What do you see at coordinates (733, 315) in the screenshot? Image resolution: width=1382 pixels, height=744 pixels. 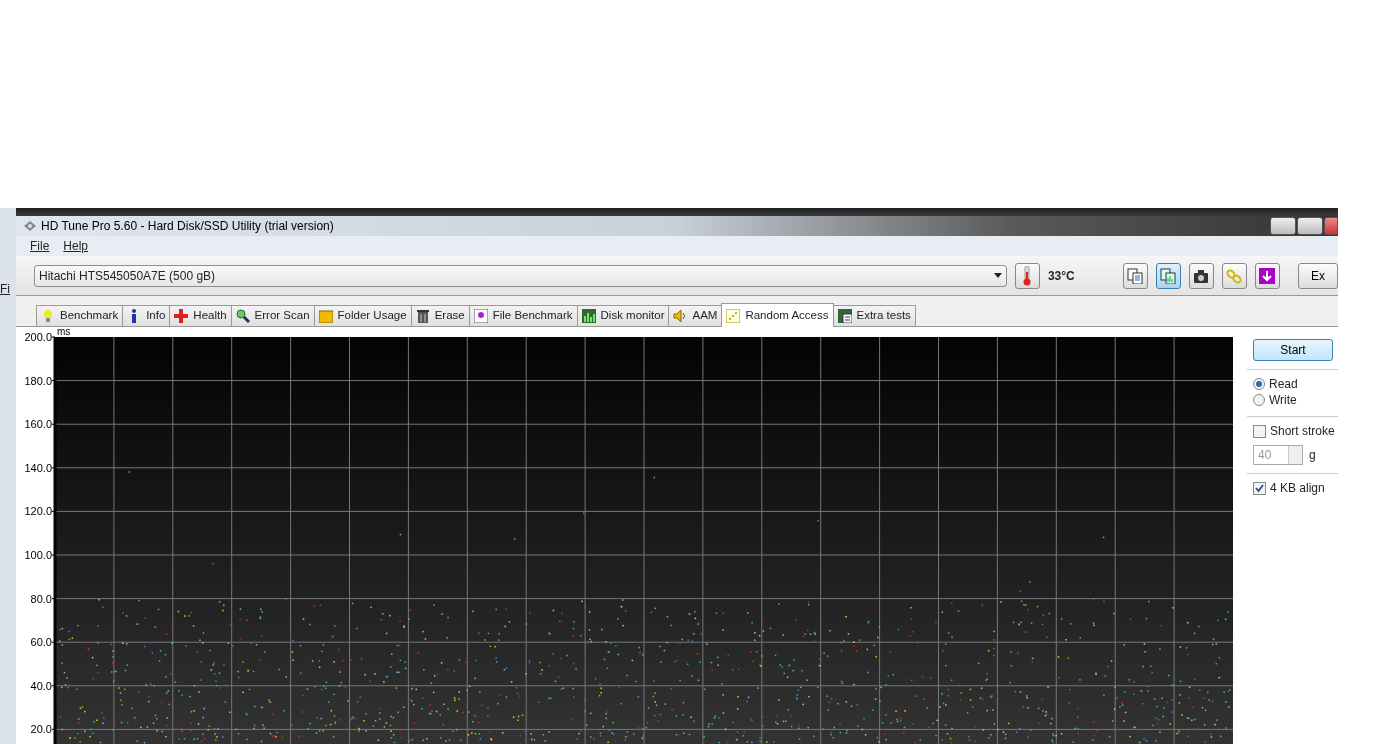 I see `scatter-chart-icon` at bounding box center [733, 315].